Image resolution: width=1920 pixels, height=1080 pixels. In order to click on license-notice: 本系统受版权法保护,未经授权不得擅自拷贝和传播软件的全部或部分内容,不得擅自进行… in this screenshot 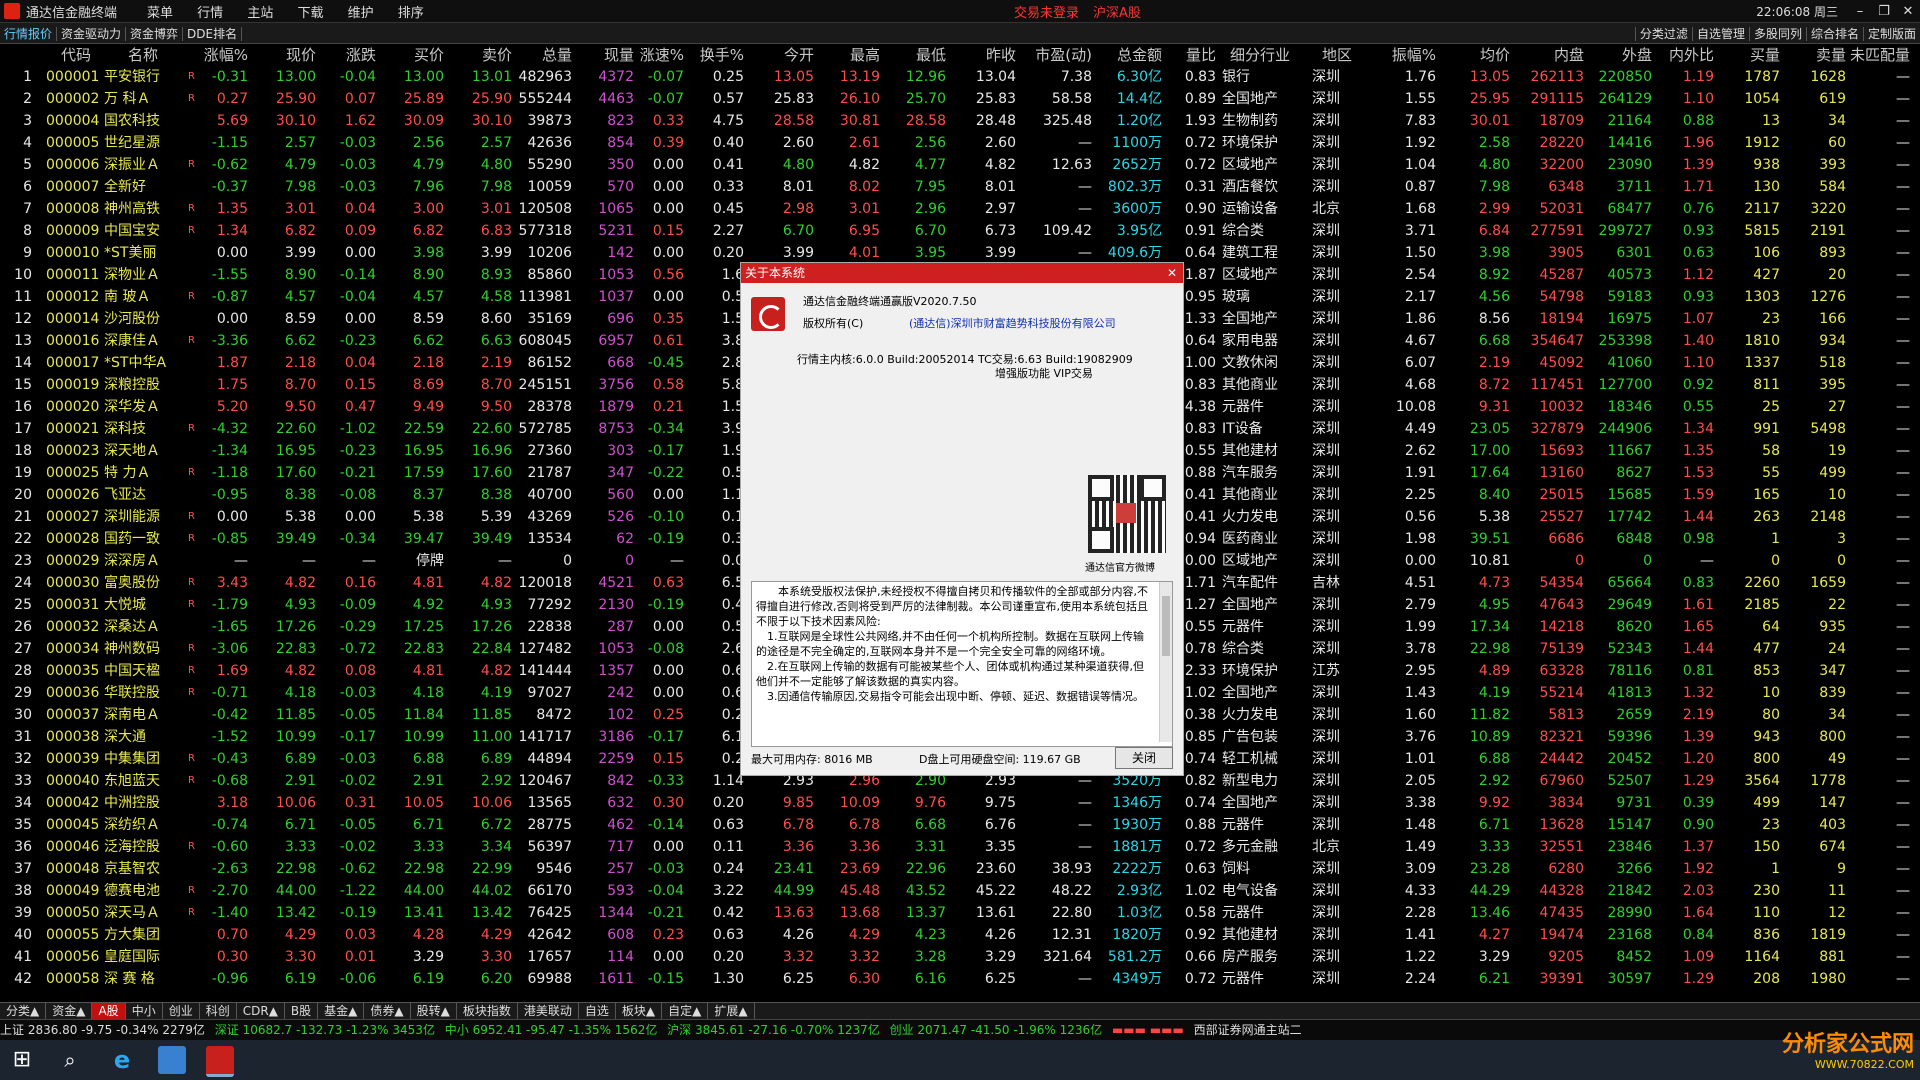, I will do `click(962, 664)`.